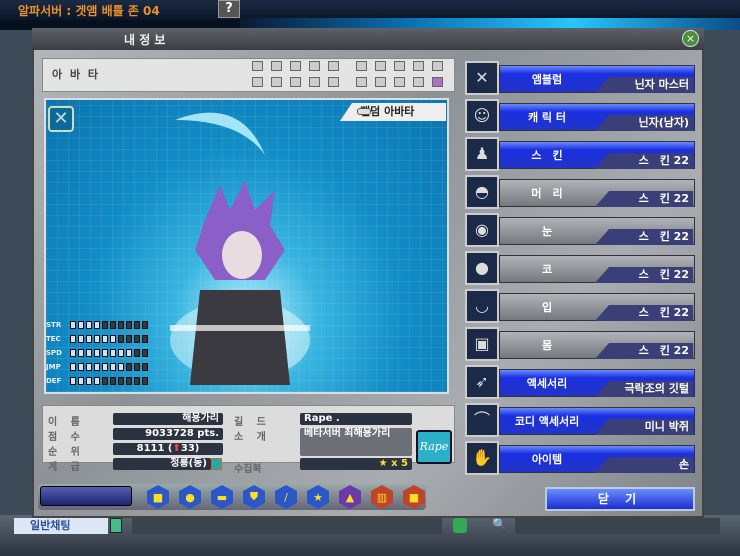  I want to click on feather-icon: ➶, so click(482, 382).